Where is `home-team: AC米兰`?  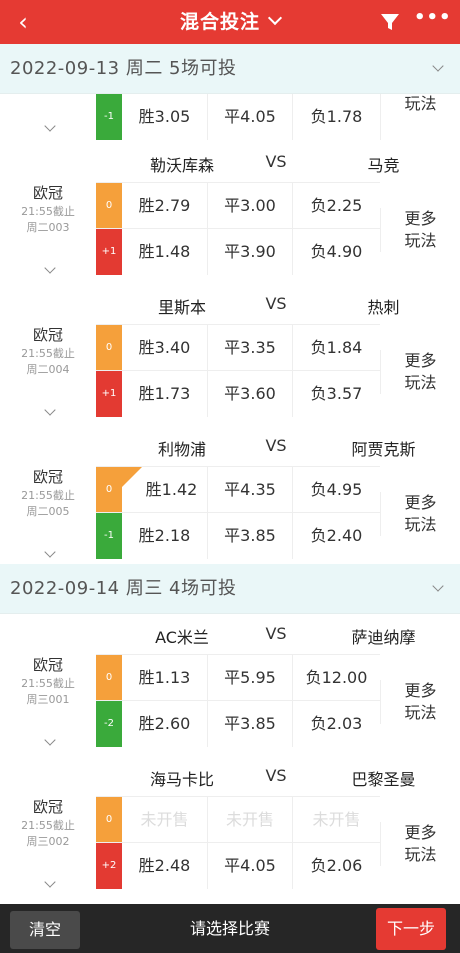 home-team: AC米兰 is located at coordinates (182, 637).